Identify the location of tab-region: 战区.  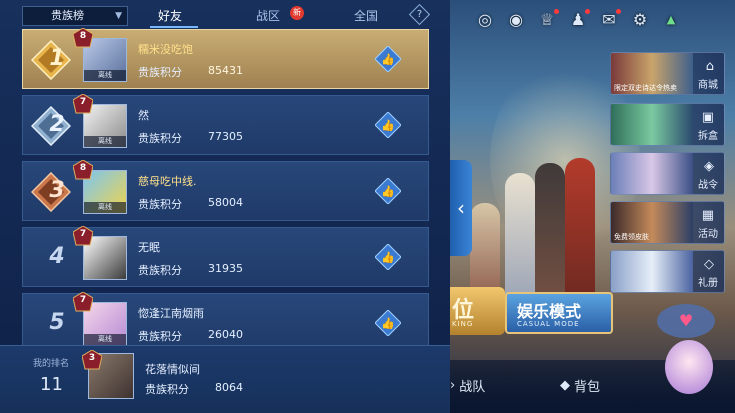
(268, 15).